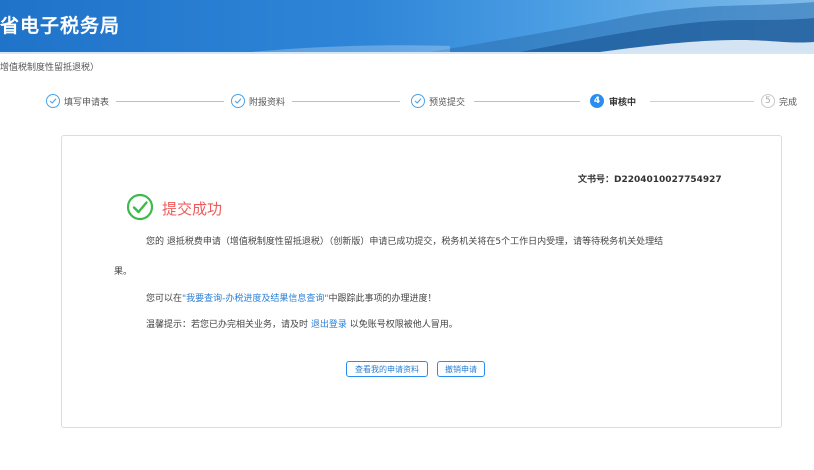 Image resolution: width=814 pixels, height=470 pixels. Describe the element at coordinates (164, 299) in the screenshot. I see `query-hint-prefix: 您可以在` at that location.